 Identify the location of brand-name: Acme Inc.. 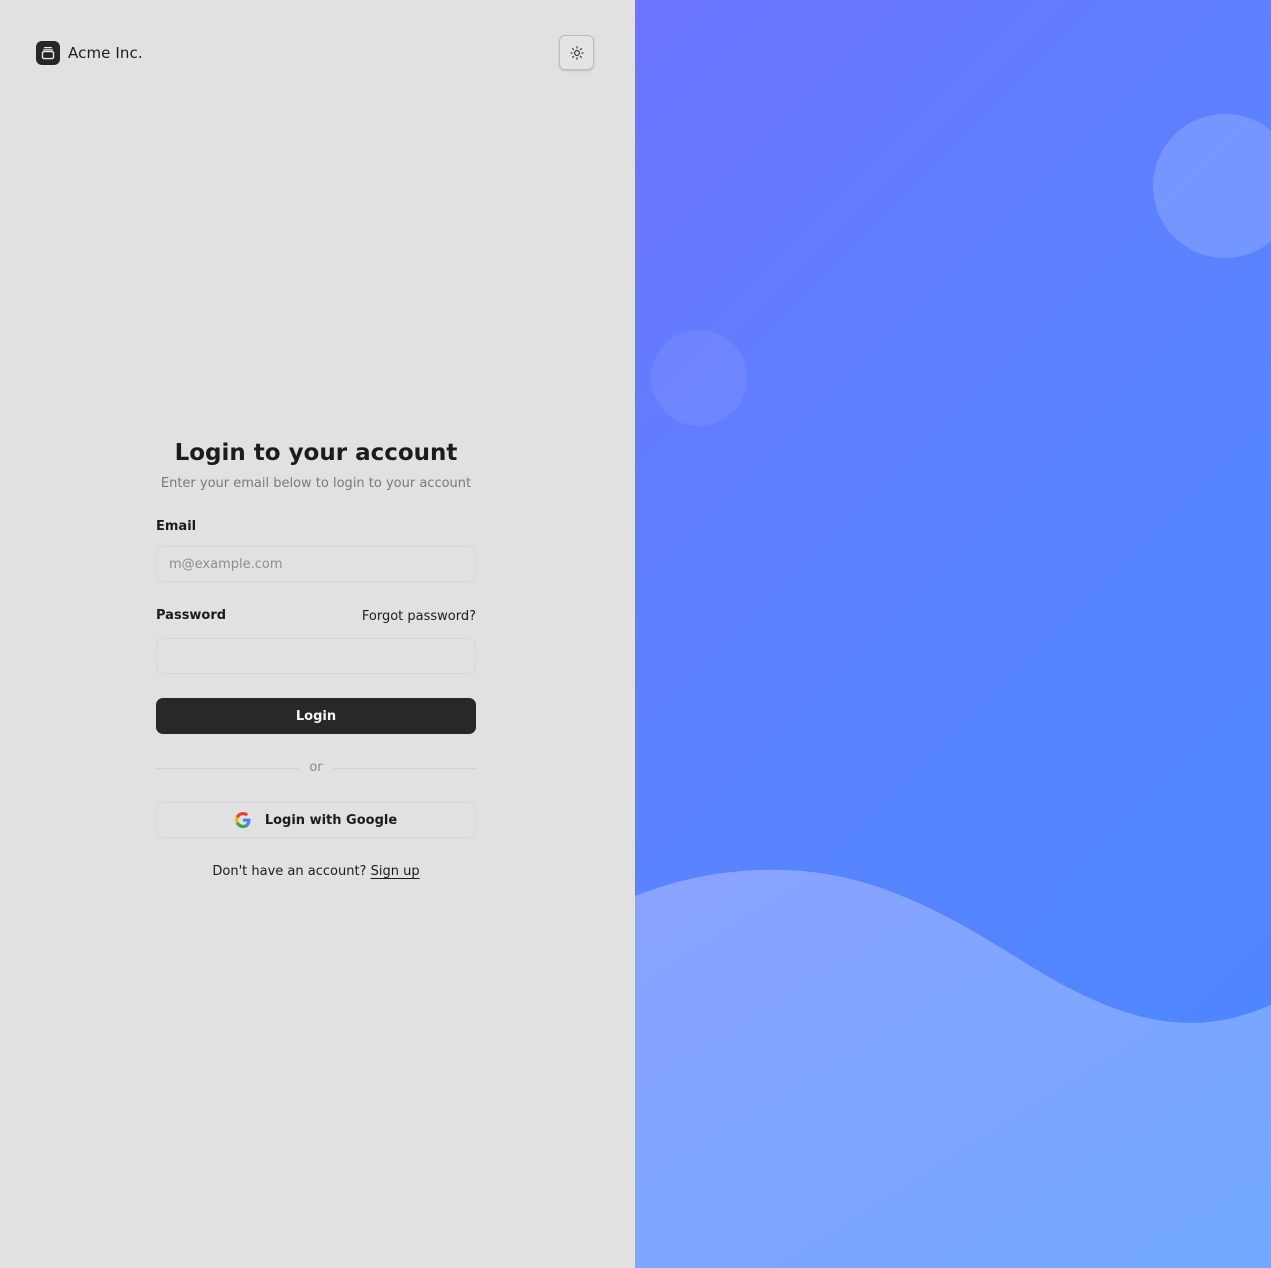
(105, 53).